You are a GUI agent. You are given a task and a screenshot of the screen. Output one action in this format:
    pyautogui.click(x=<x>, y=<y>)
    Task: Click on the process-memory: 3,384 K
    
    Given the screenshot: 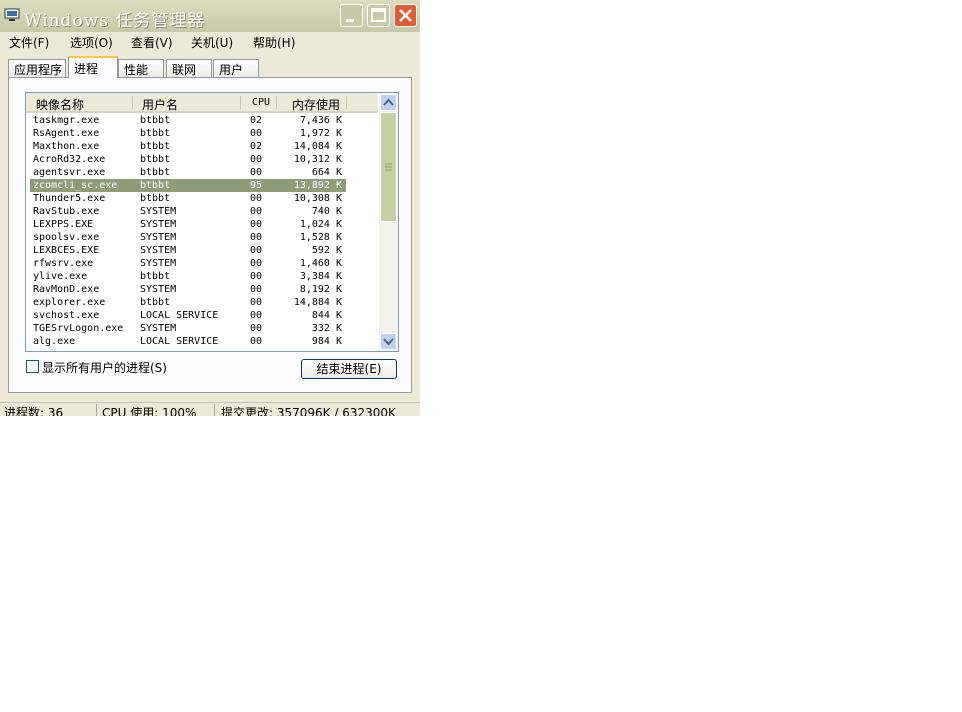 What is the action you would take?
    pyautogui.click(x=320, y=276)
    